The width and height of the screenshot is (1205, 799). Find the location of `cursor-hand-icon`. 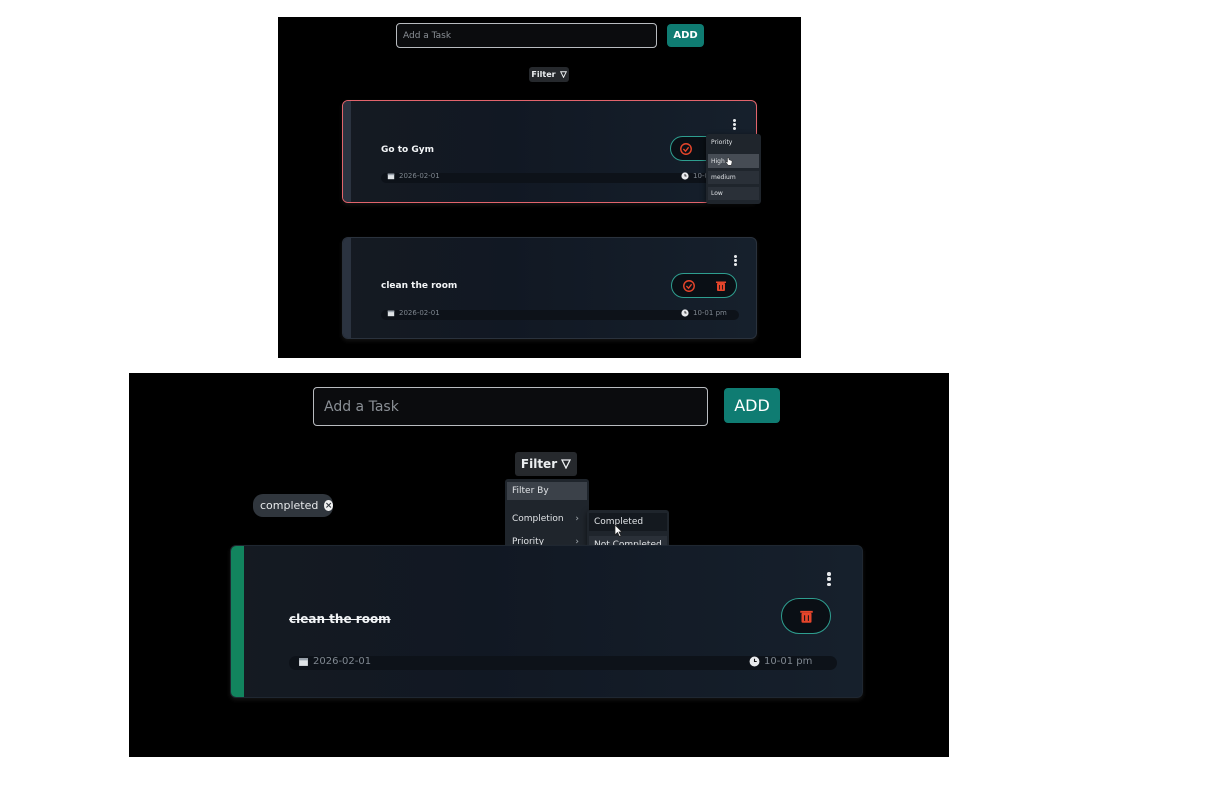

cursor-hand-icon is located at coordinates (729, 160).